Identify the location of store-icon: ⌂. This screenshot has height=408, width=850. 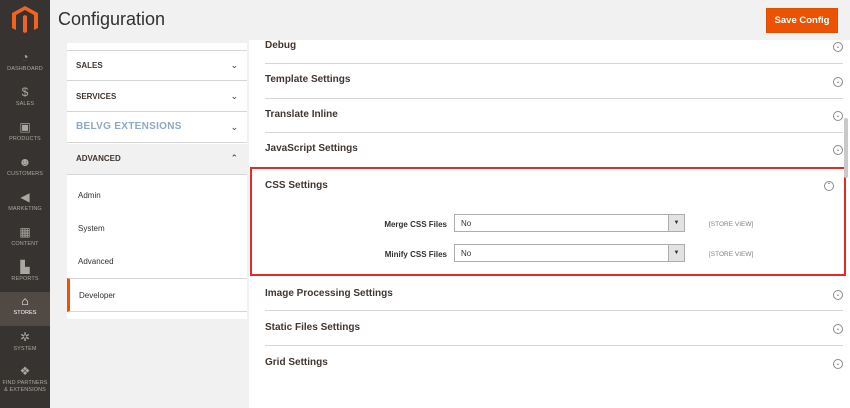
(25, 301).